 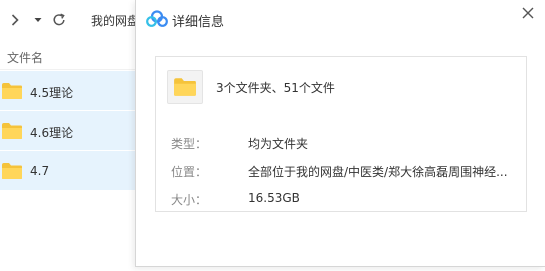 What do you see at coordinates (343, 199) in the screenshot?
I see `size-row: 大小： 16.53GB` at bounding box center [343, 199].